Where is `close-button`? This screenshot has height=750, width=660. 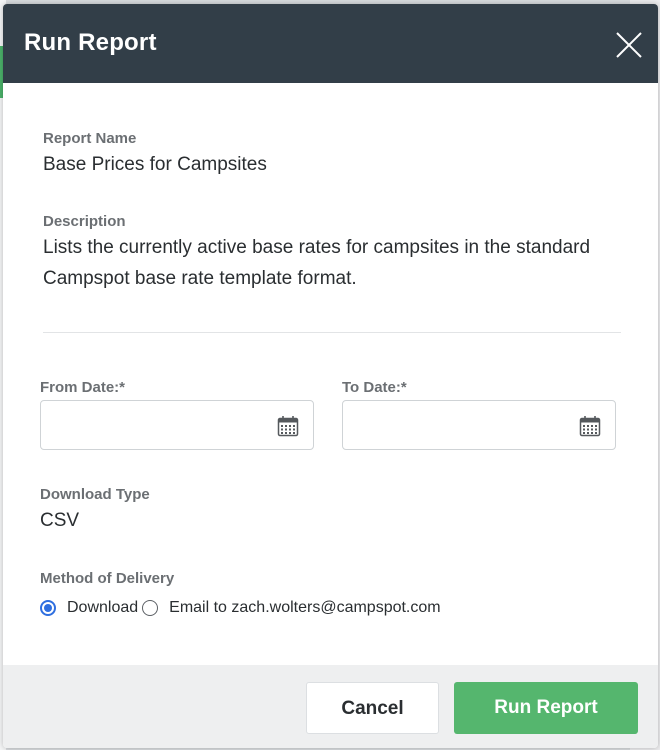 close-button is located at coordinates (629, 45).